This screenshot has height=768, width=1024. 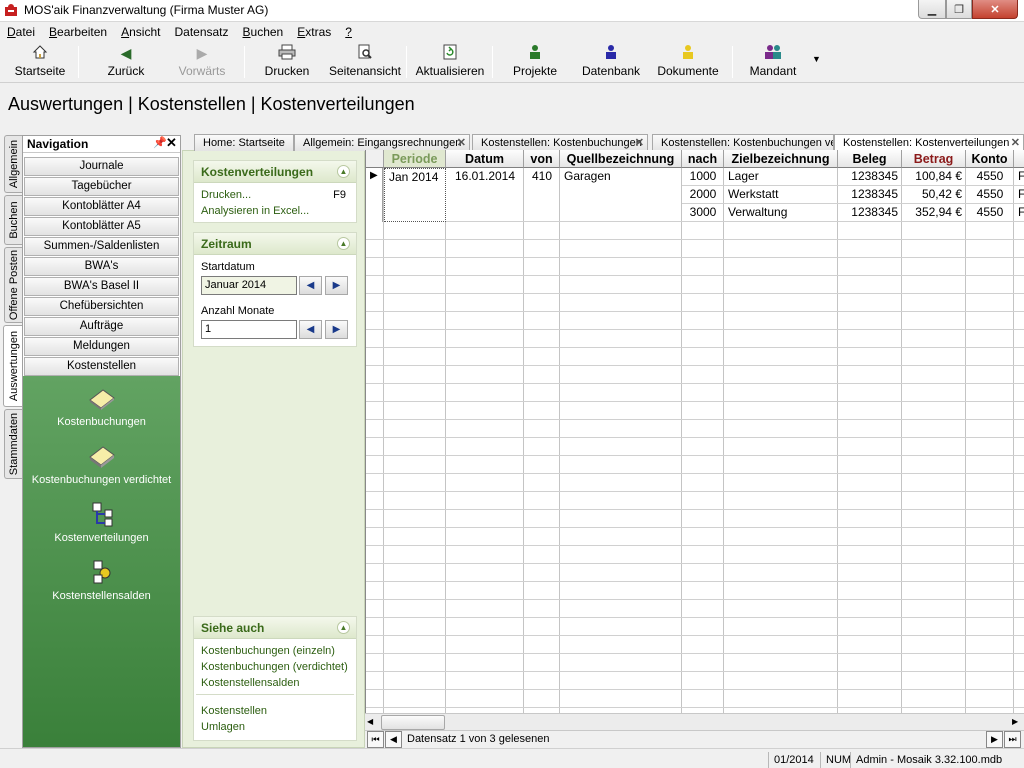 What do you see at coordinates (275, 667) in the screenshot?
I see `link-kostenbuchungen-verdichtet: Kostenbuchungen (verdichtet)` at bounding box center [275, 667].